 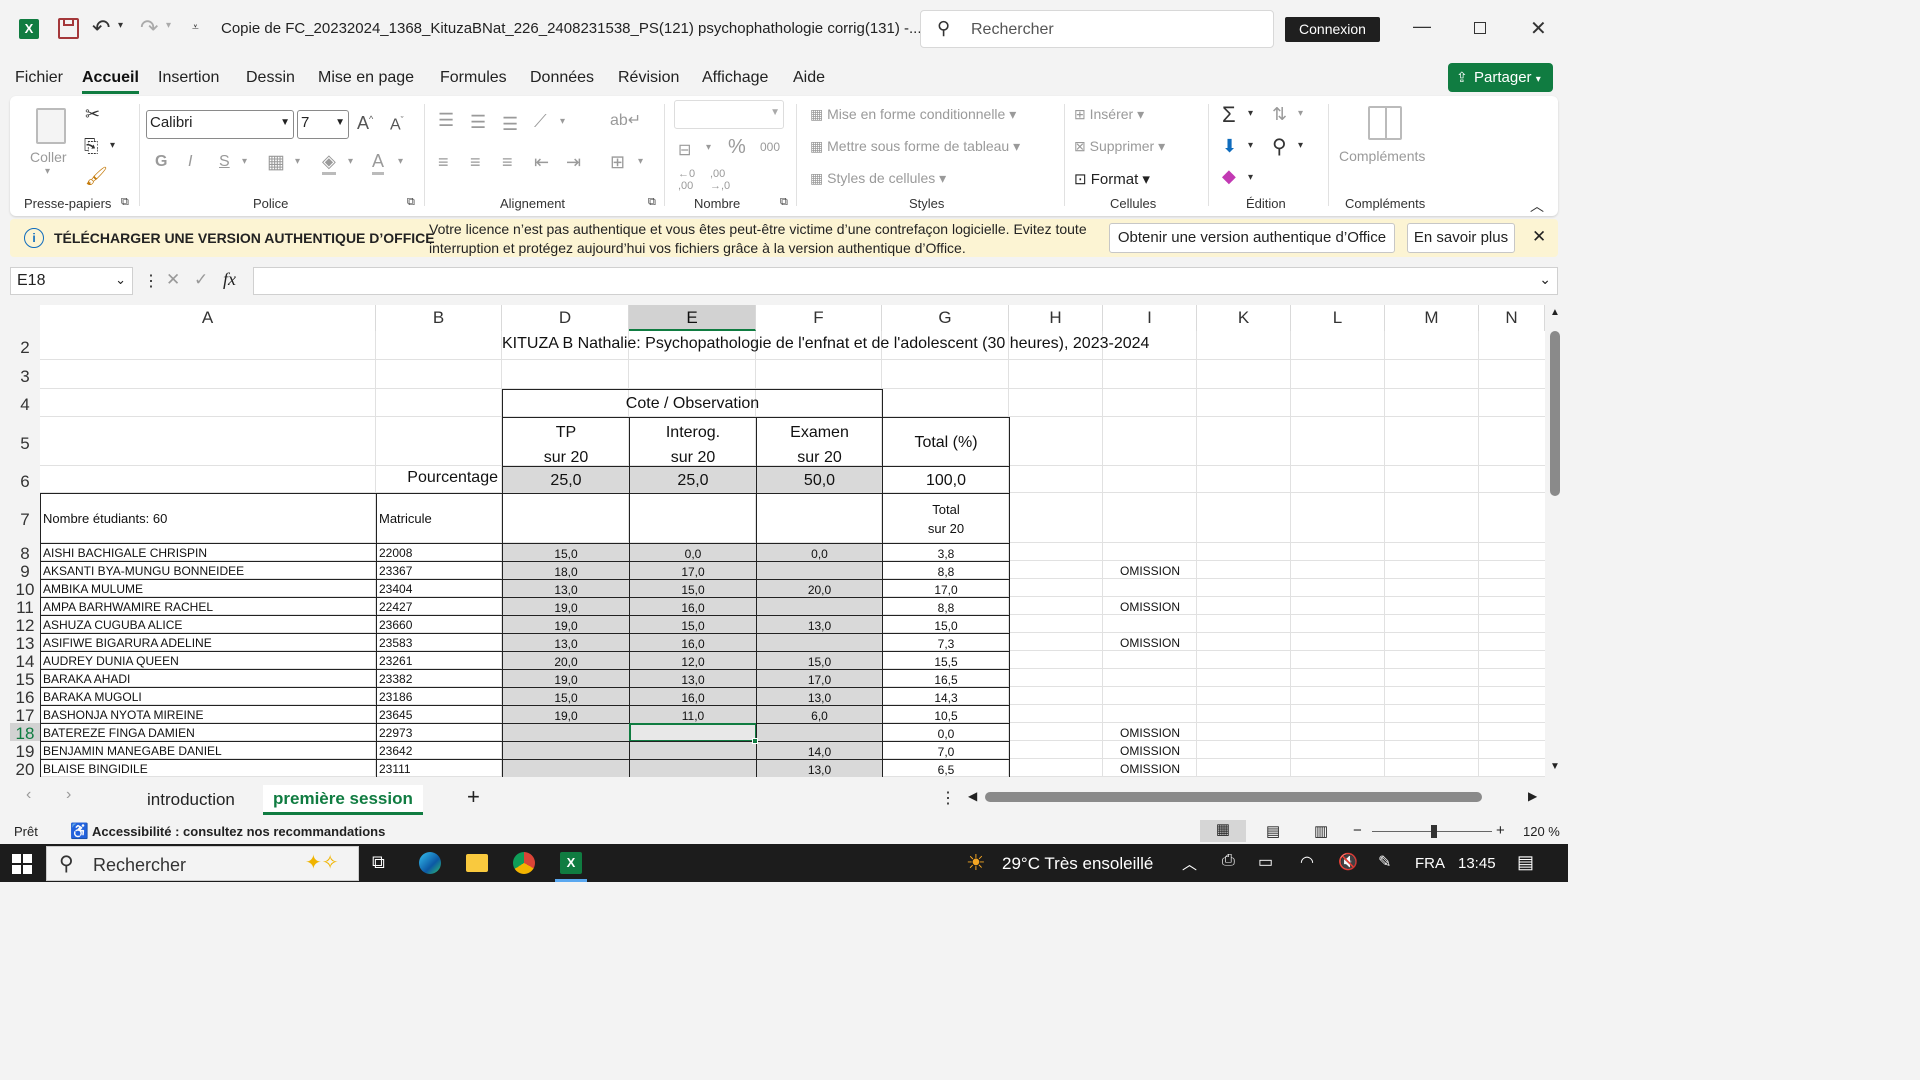 What do you see at coordinates (446, 120) in the screenshot?
I see `align-top-icon: ☰` at bounding box center [446, 120].